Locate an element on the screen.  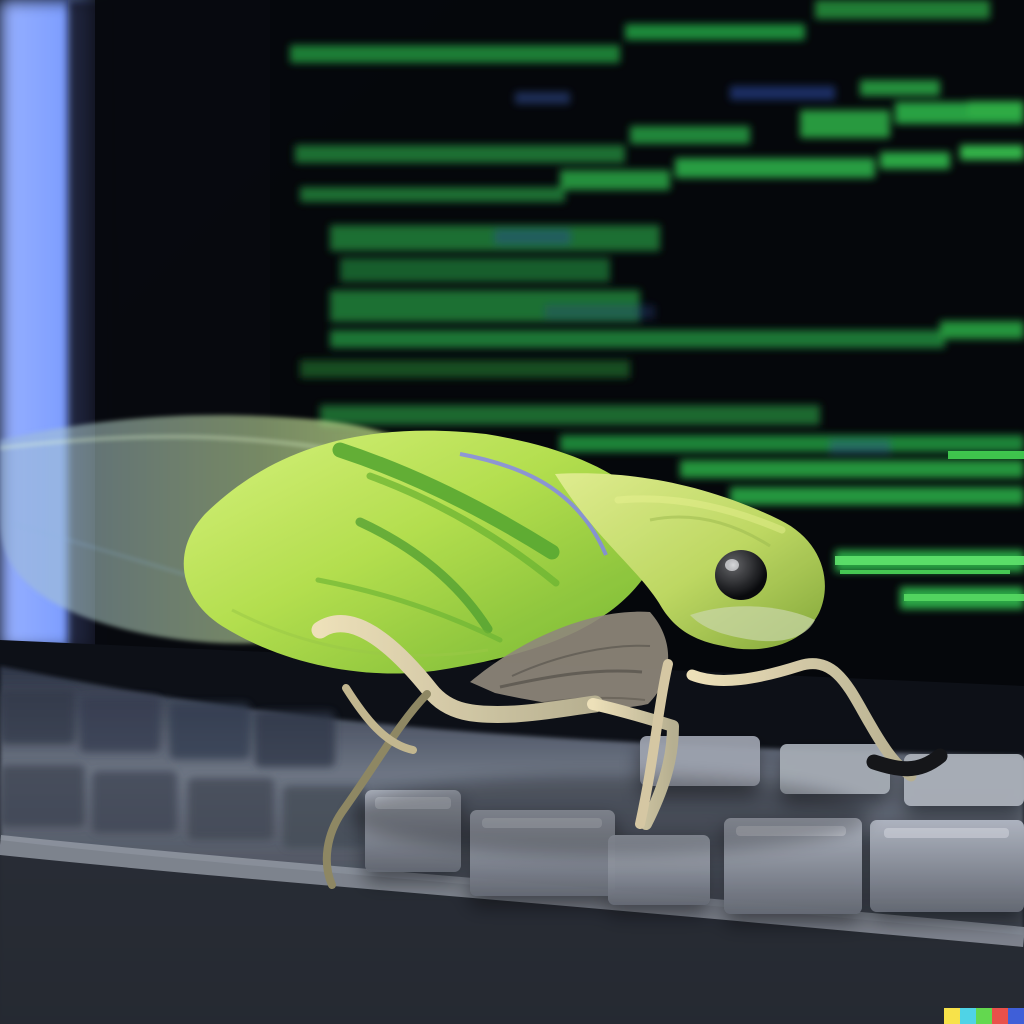
red-swatch is located at coordinates (1000, 1016).